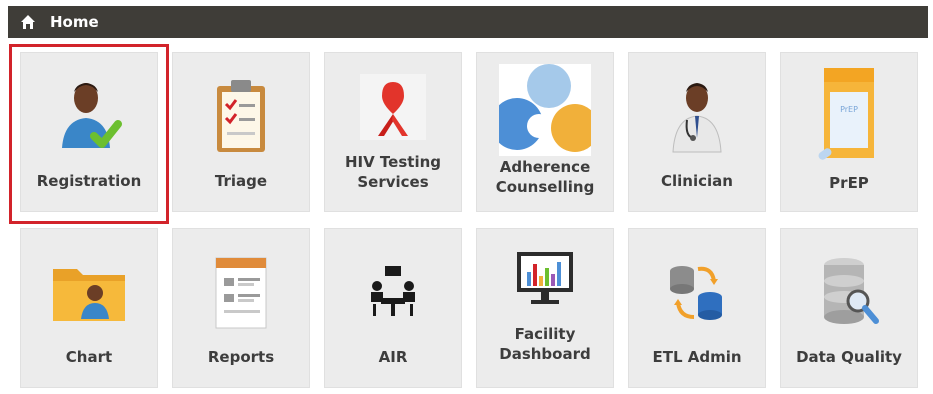 This screenshot has width=933, height=394. I want to click on tile-air: AIR, so click(393, 308).